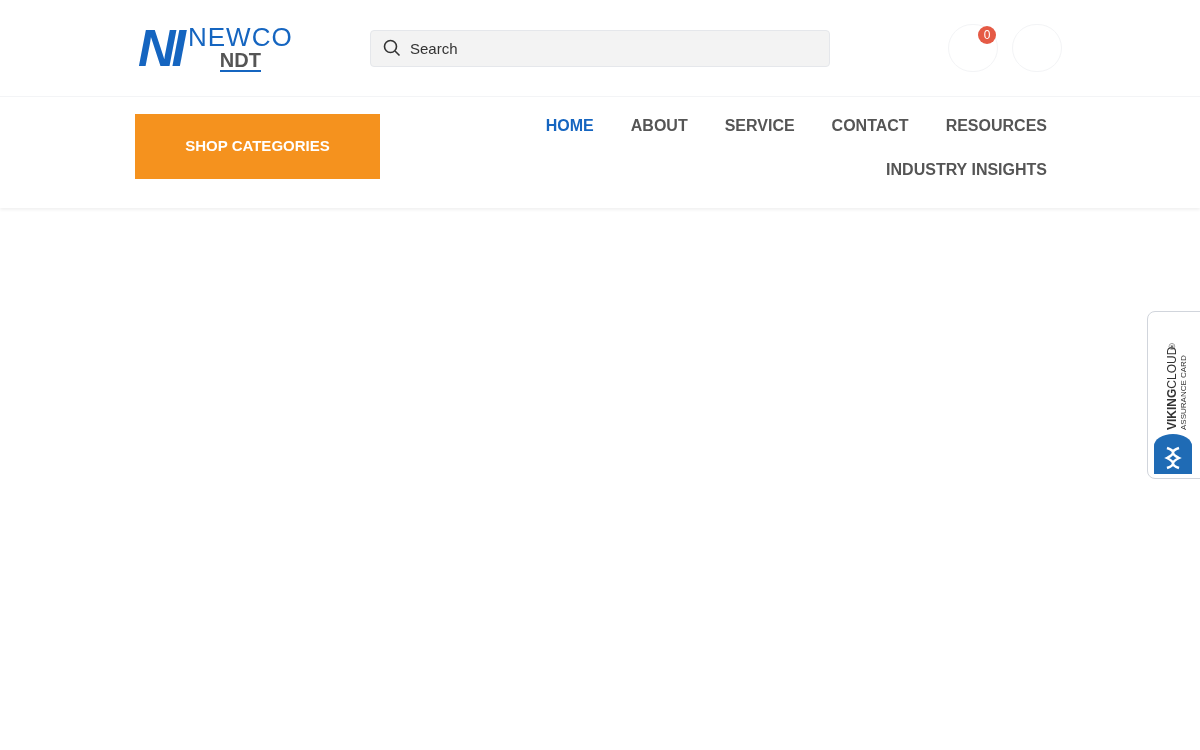 This screenshot has width=1200, height=750. Describe the element at coordinates (1173, 454) in the screenshot. I see `helix-icon` at that location.